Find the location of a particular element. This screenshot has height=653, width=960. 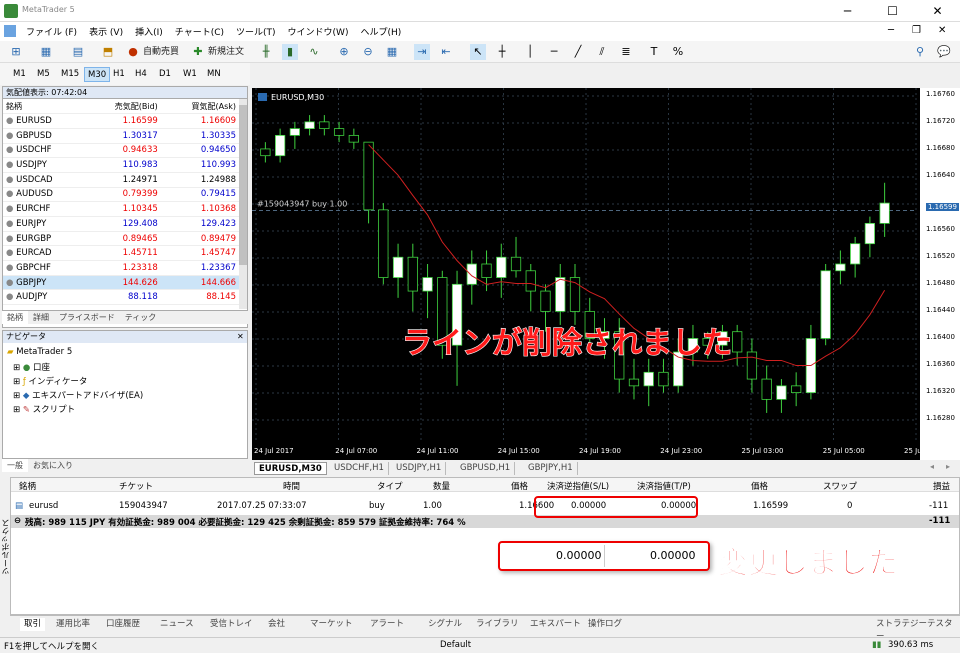

navigator-close-icon: ✕ is located at coordinates (240, 336).